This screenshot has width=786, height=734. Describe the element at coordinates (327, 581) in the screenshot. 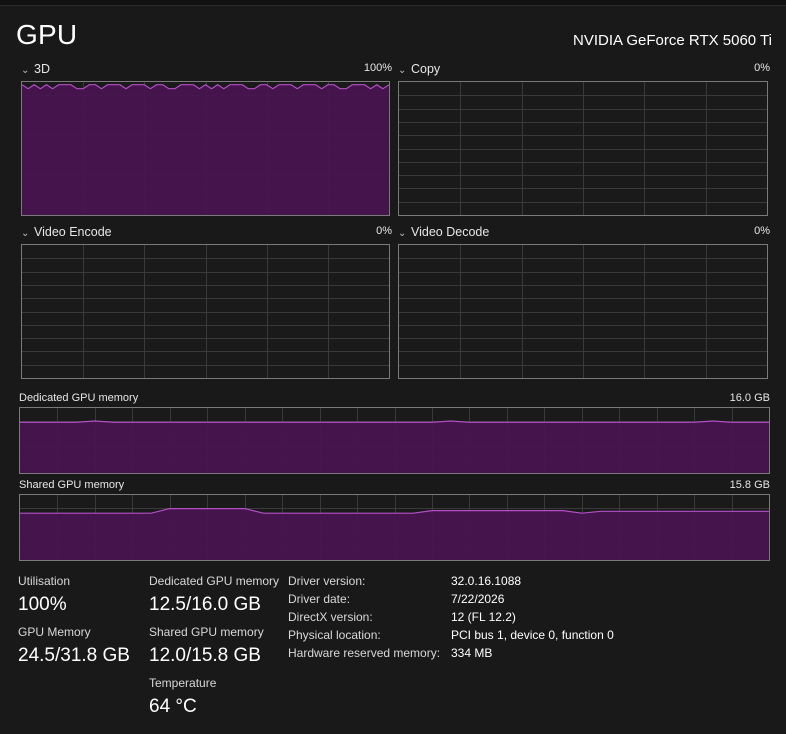

I see `driver-version-key: Driver version:` at that location.